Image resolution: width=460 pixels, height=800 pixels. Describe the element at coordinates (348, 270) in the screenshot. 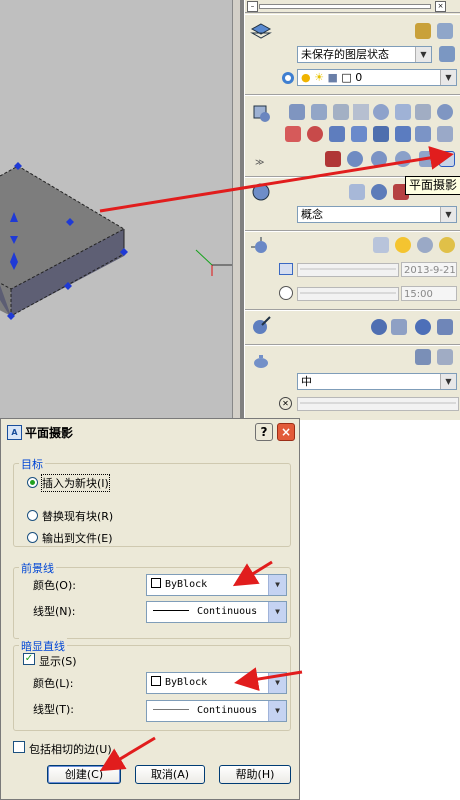

I see `date-slider` at that location.